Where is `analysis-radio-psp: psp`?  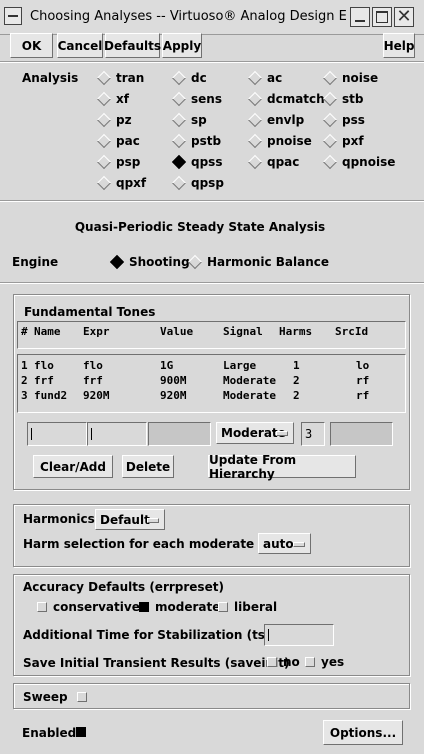
analysis-radio-psp: psp is located at coordinates (117, 162).